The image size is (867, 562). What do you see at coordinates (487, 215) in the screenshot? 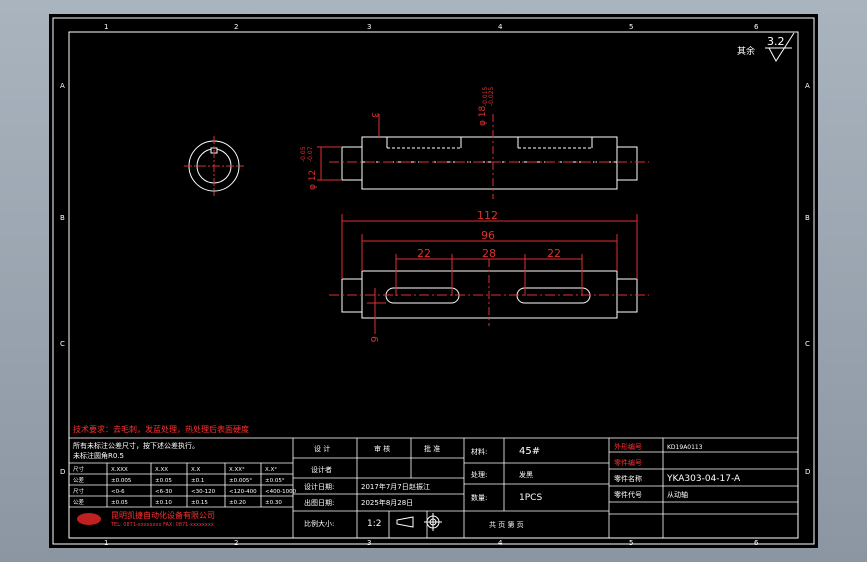
I see `overall-length-dim: 112` at bounding box center [487, 215].